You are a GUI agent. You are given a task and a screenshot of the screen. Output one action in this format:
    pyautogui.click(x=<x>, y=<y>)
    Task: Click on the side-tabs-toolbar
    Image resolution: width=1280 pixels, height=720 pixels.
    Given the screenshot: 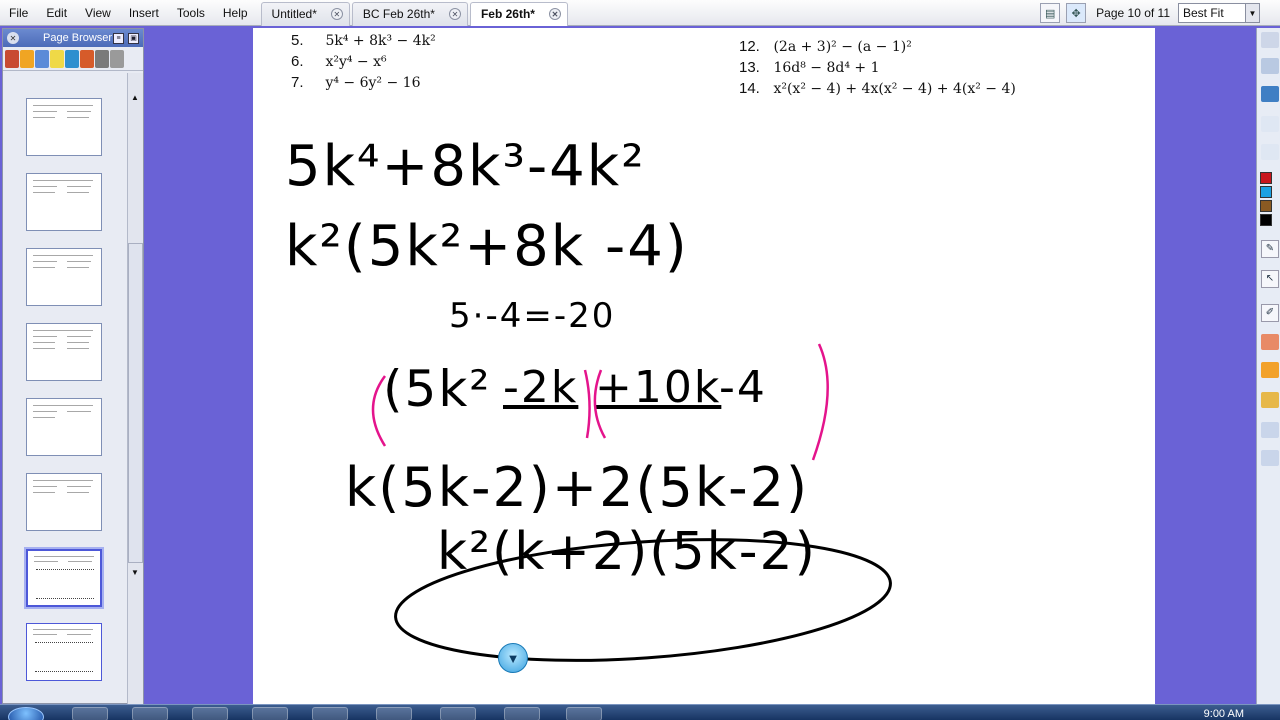 What is the action you would take?
    pyautogui.click(x=73, y=59)
    